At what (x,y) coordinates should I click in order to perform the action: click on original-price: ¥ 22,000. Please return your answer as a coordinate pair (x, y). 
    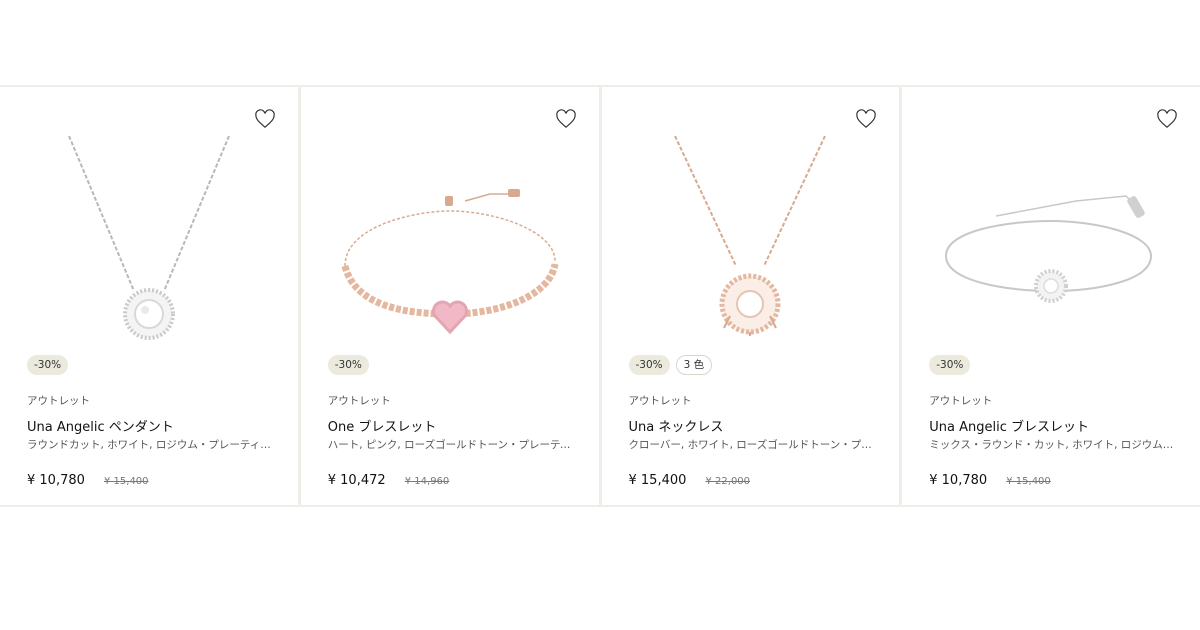
    Looking at the image, I should click on (728, 481).